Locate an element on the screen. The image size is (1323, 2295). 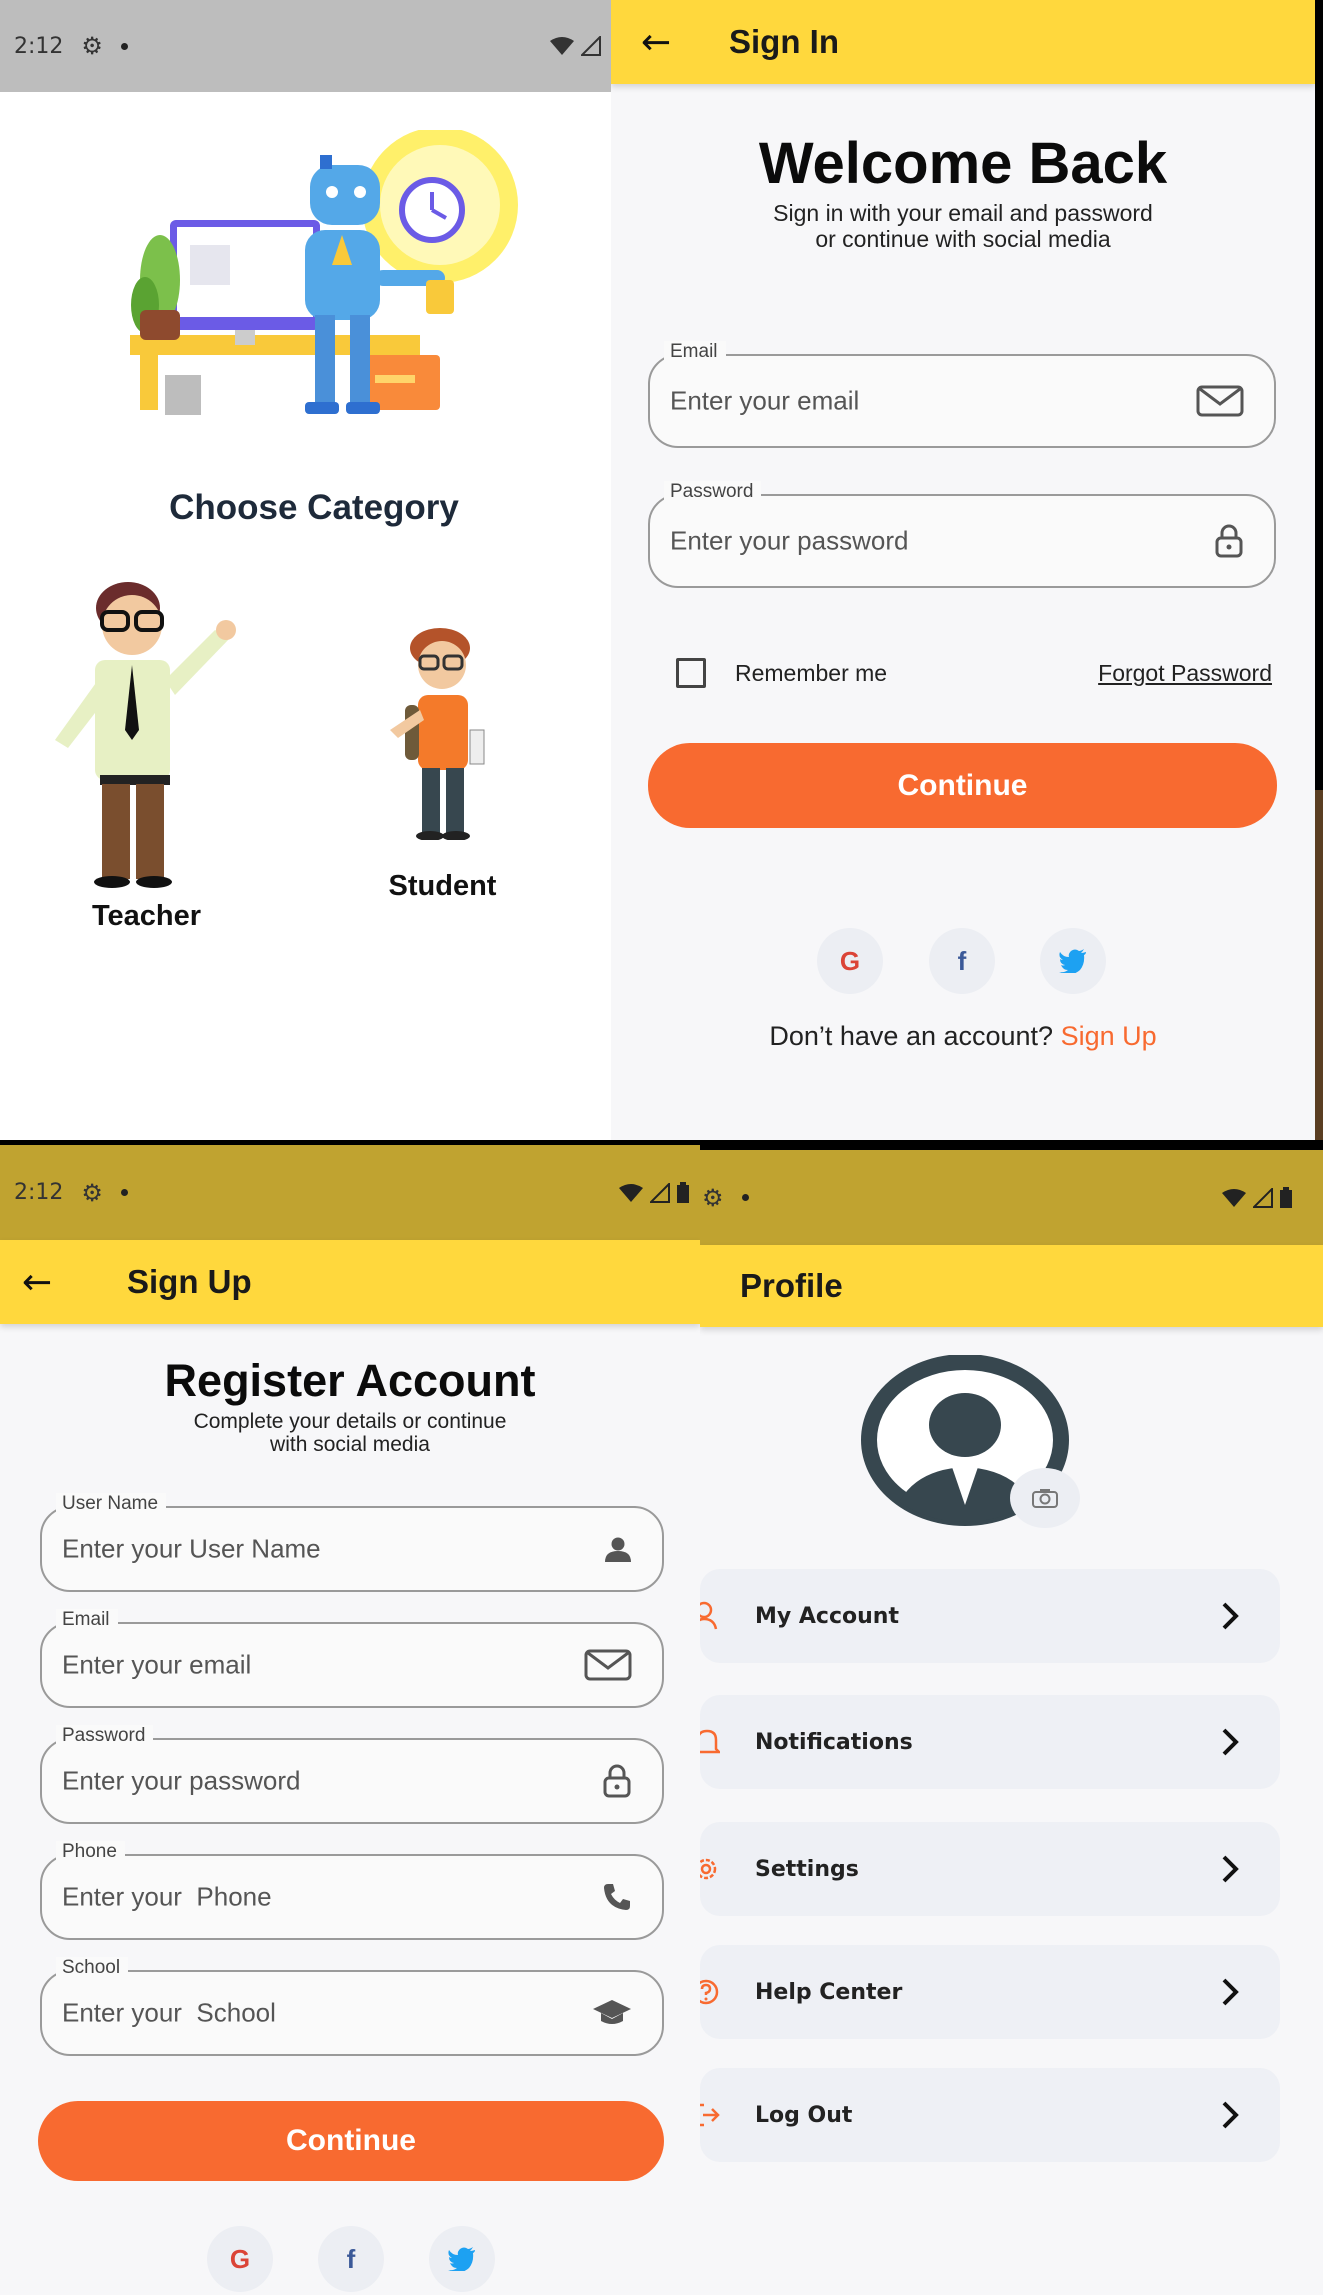
category-heading: Choose Category is located at coordinates (314, 507).